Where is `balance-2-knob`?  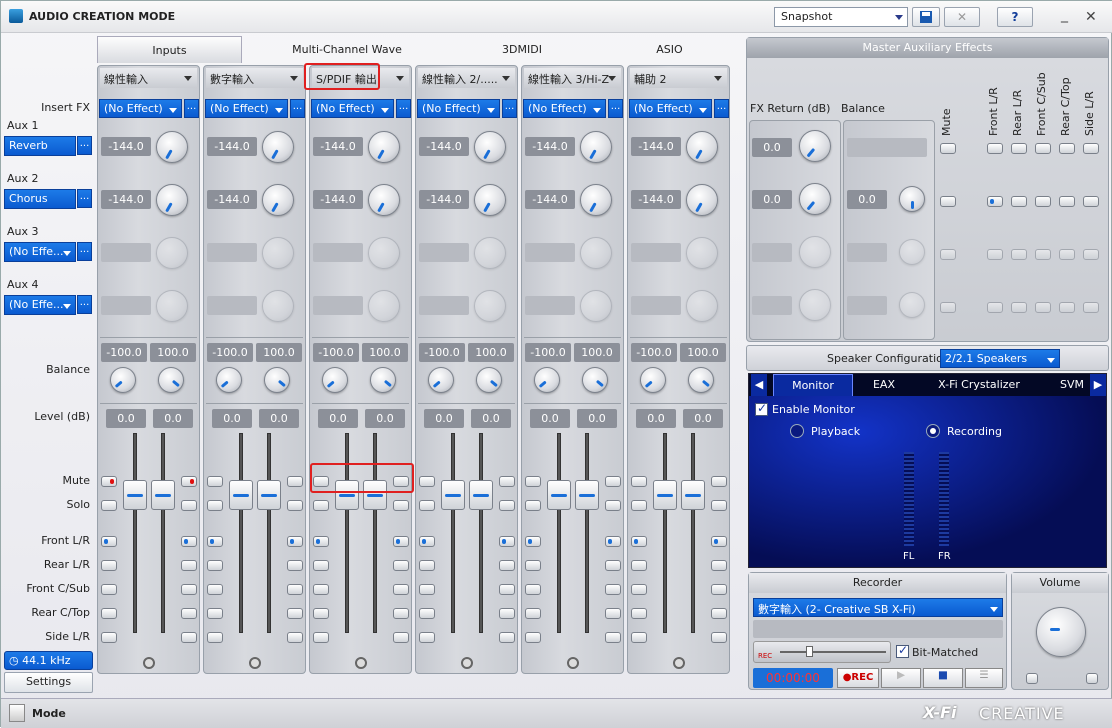 balance-2-knob is located at coordinates (912, 199).